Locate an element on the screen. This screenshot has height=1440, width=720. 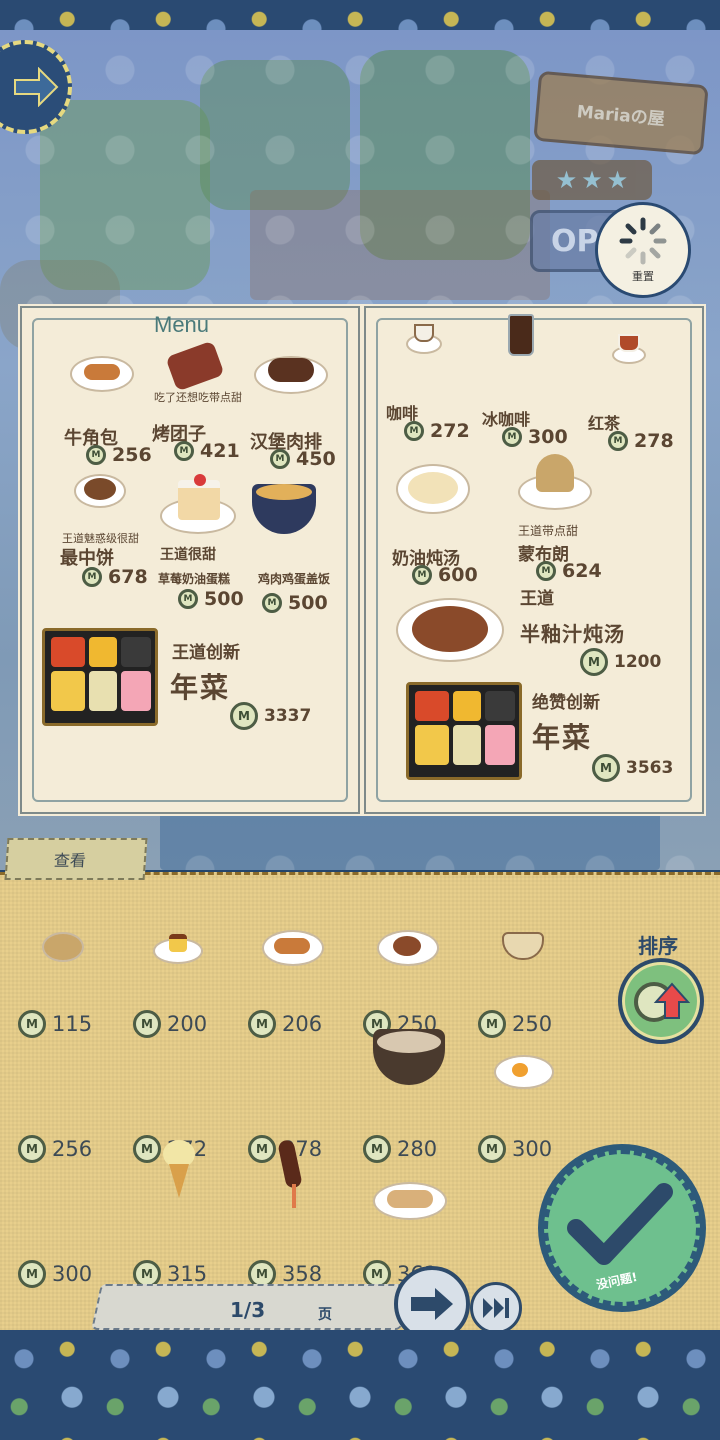
mont-blanc-note: 王道带点甜 is located at coordinates (548, 531).